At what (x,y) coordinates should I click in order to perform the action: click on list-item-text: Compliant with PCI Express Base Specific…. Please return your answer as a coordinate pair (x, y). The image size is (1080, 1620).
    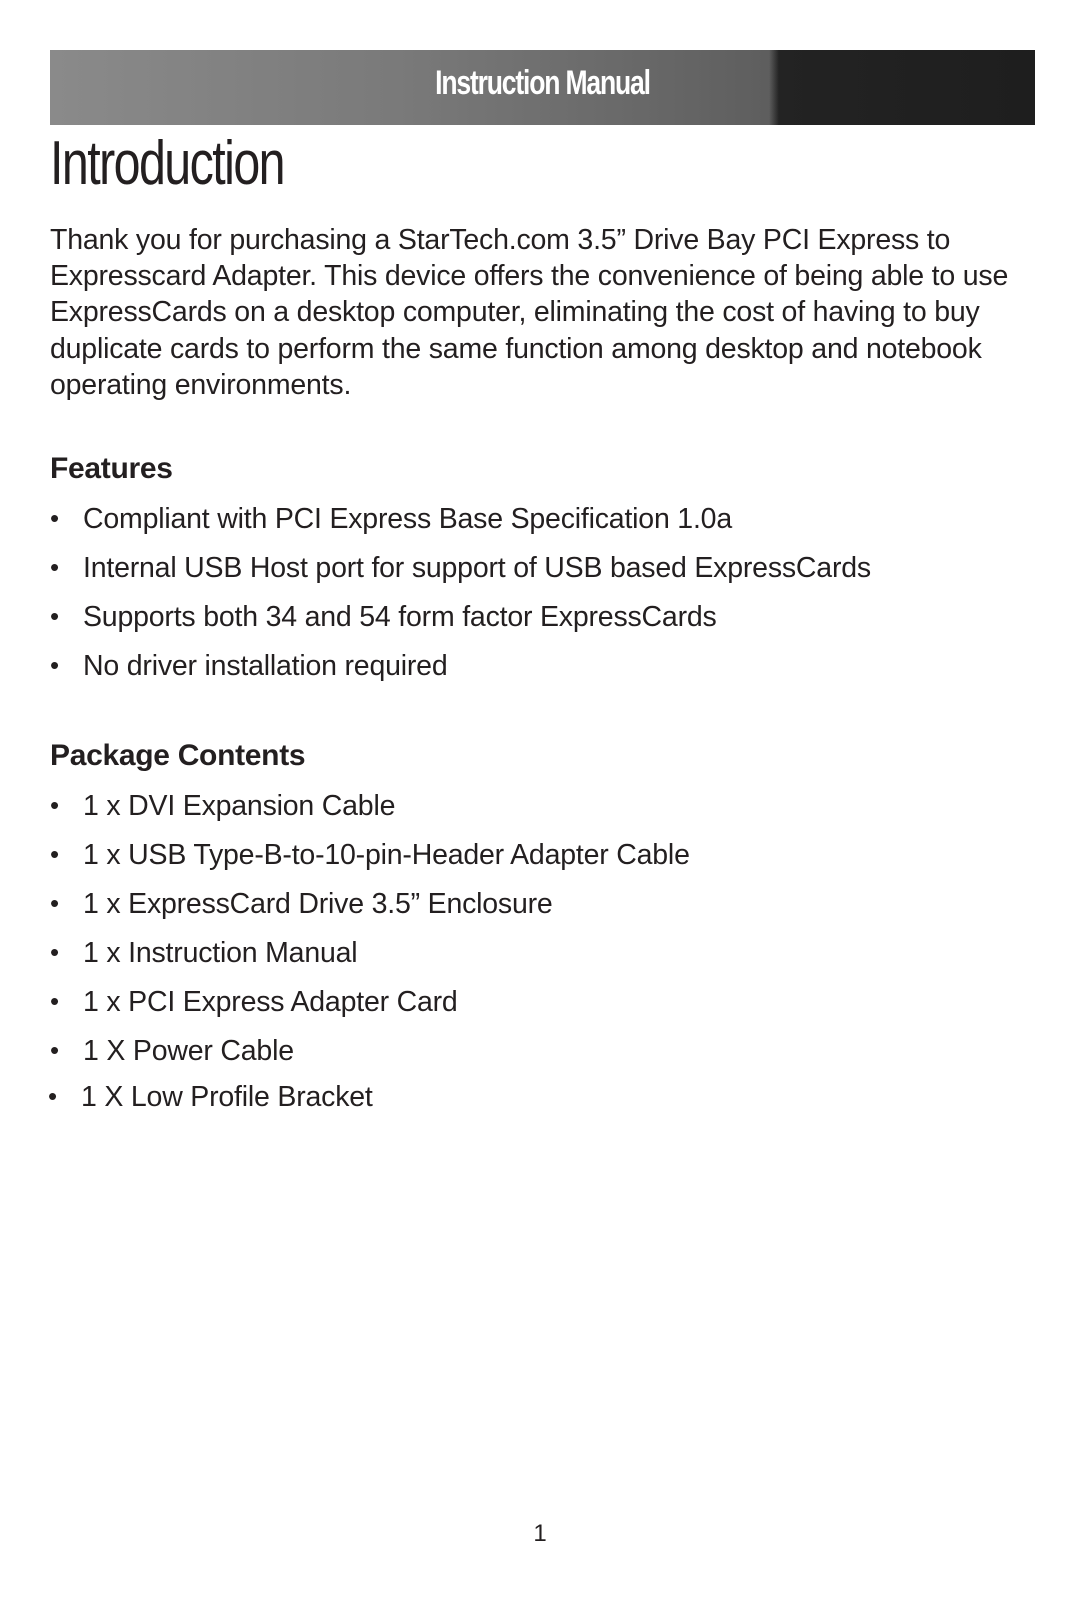
    Looking at the image, I should click on (407, 519).